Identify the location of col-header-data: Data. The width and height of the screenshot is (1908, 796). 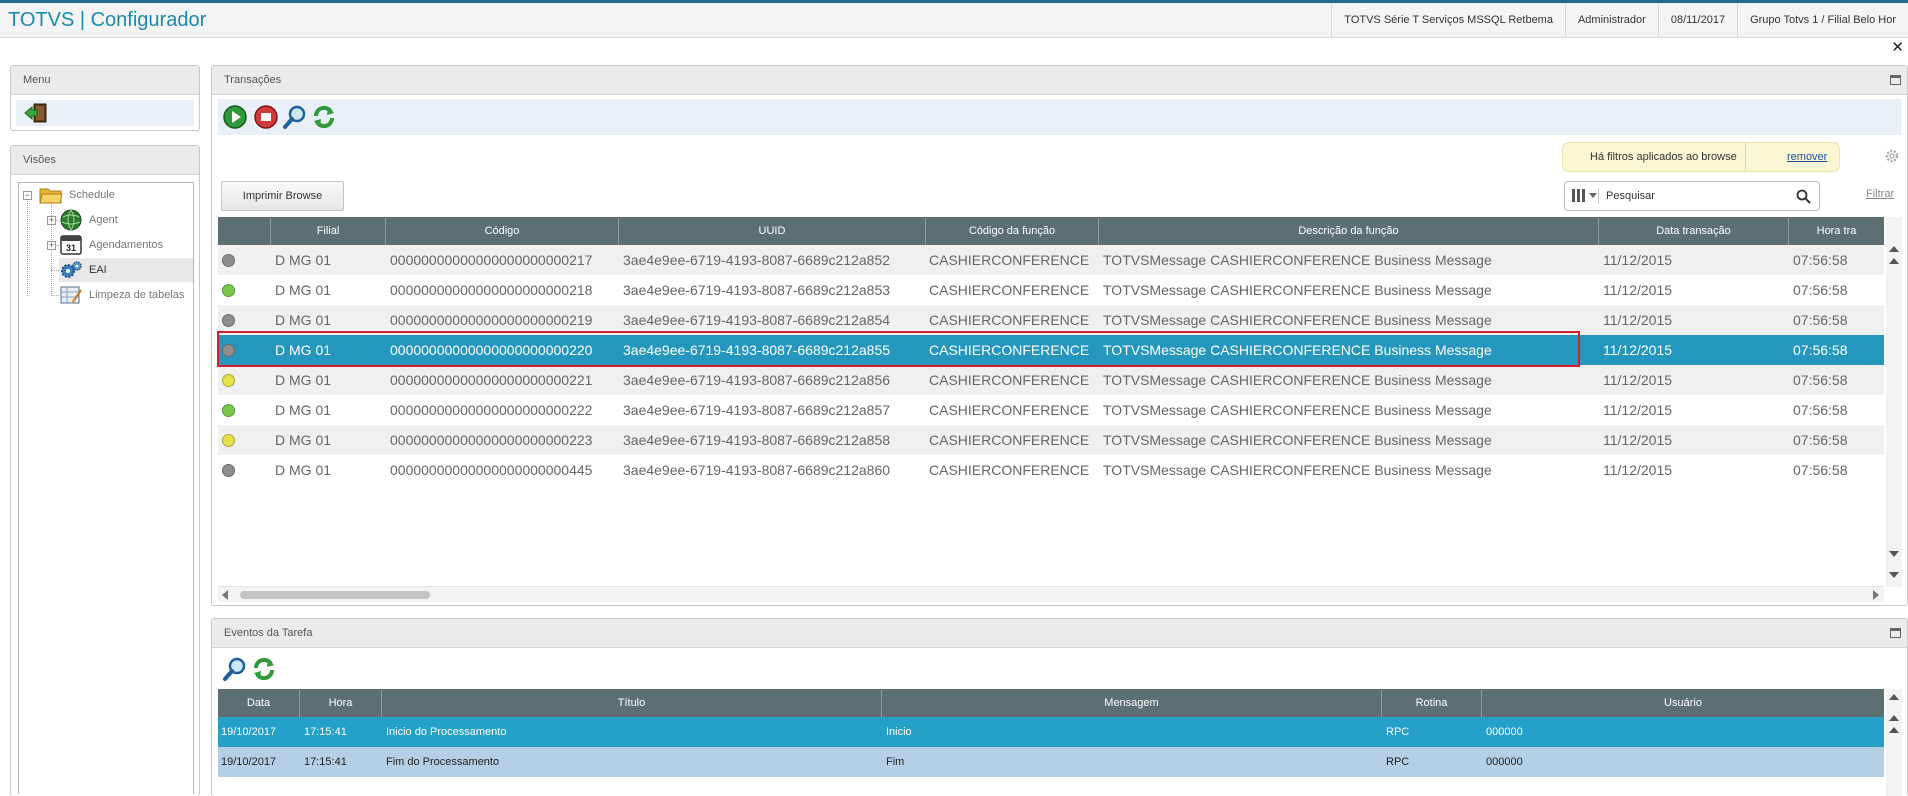
(259, 703).